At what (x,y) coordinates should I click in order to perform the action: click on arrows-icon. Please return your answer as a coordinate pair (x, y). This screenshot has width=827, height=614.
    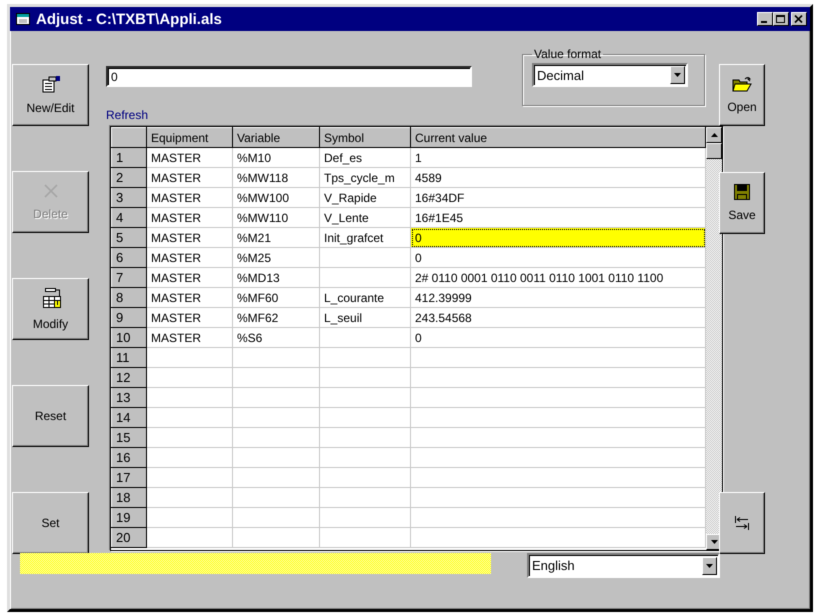
    Looking at the image, I should click on (742, 523).